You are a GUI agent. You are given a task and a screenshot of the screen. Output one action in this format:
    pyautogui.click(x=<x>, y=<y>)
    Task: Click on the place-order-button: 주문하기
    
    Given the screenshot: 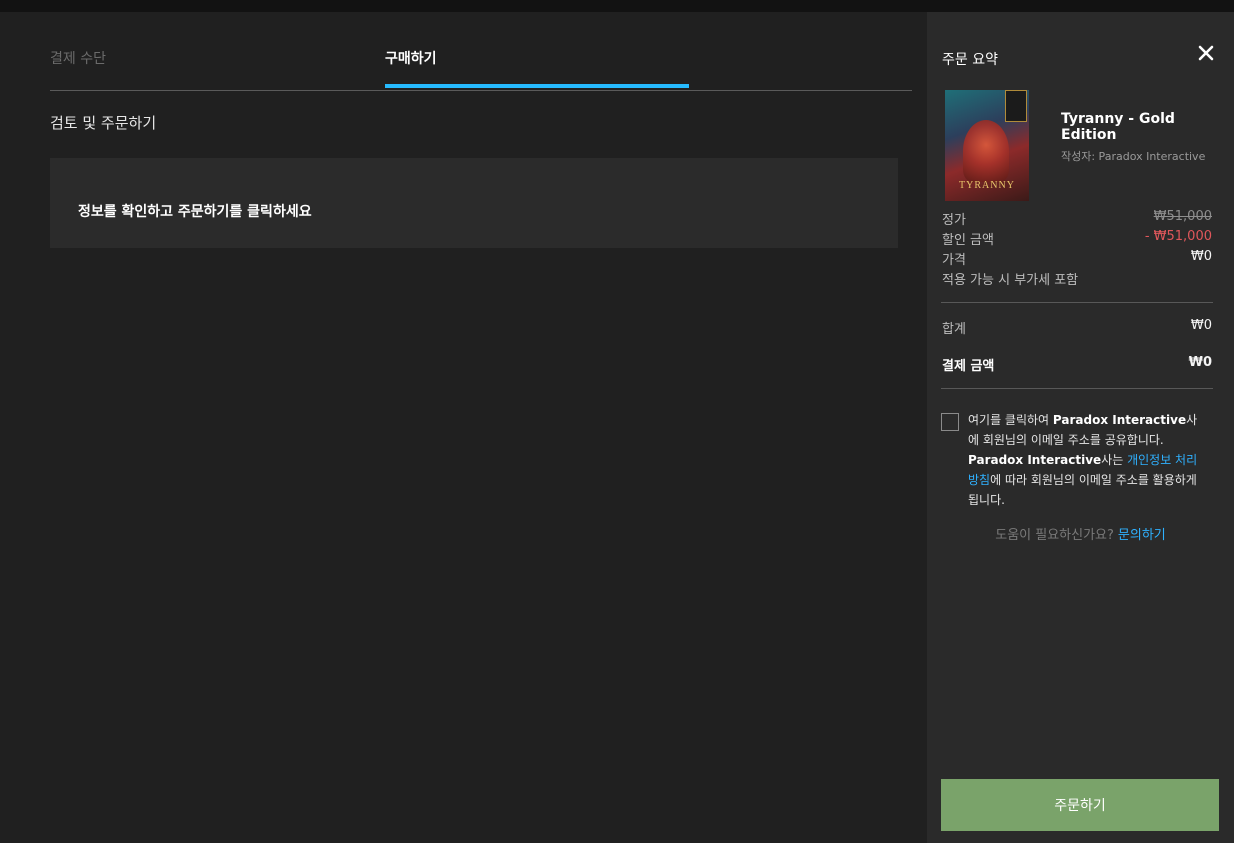 What is the action you would take?
    pyautogui.click(x=1080, y=805)
    